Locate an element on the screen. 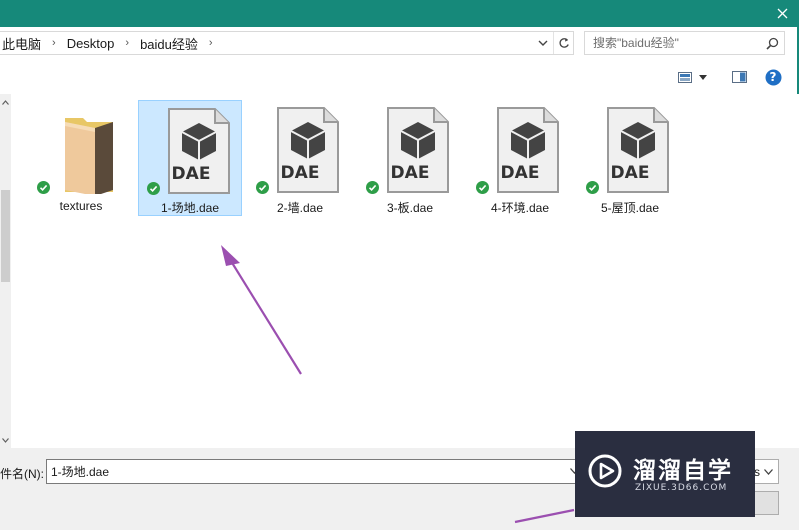 This screenshot has height=530, width=799. view-mode-icon is located at coordinates (685, 77).